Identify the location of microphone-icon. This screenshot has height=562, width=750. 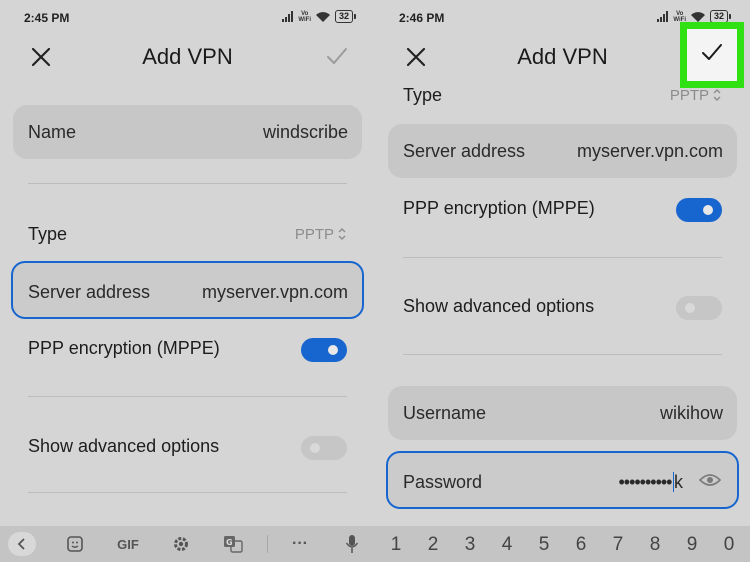
(352, 544).